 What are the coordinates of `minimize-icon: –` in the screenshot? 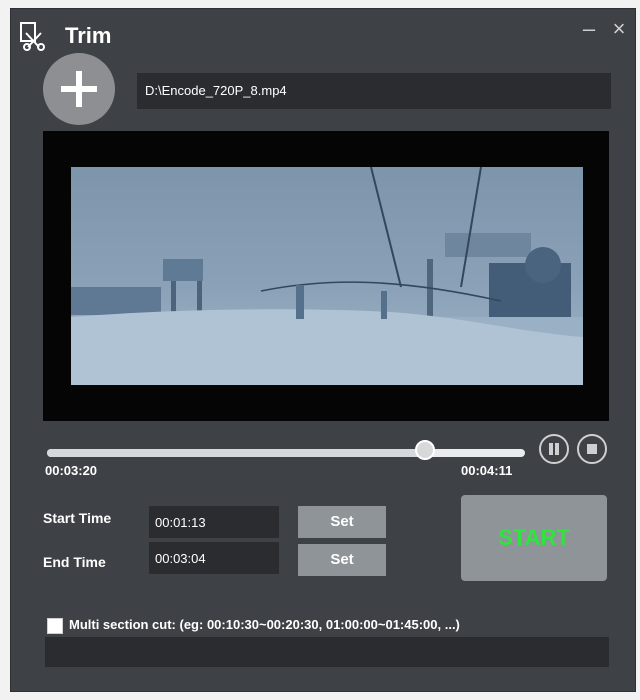 It's located at (589, 29).